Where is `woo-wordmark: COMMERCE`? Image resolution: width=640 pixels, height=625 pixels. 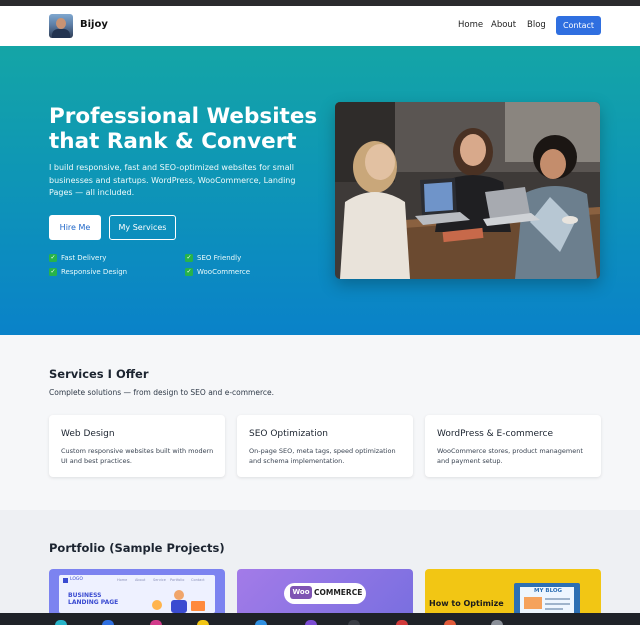 woo-wordmark: COMMERCE is located at coordinates (338, 592).